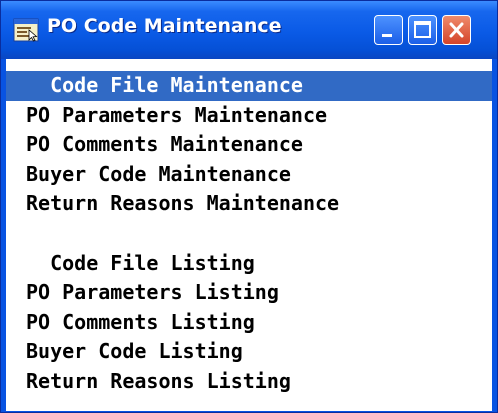 This screenshot has width=498, height=413. I want to click on minimize-icon, so click(387, 35).